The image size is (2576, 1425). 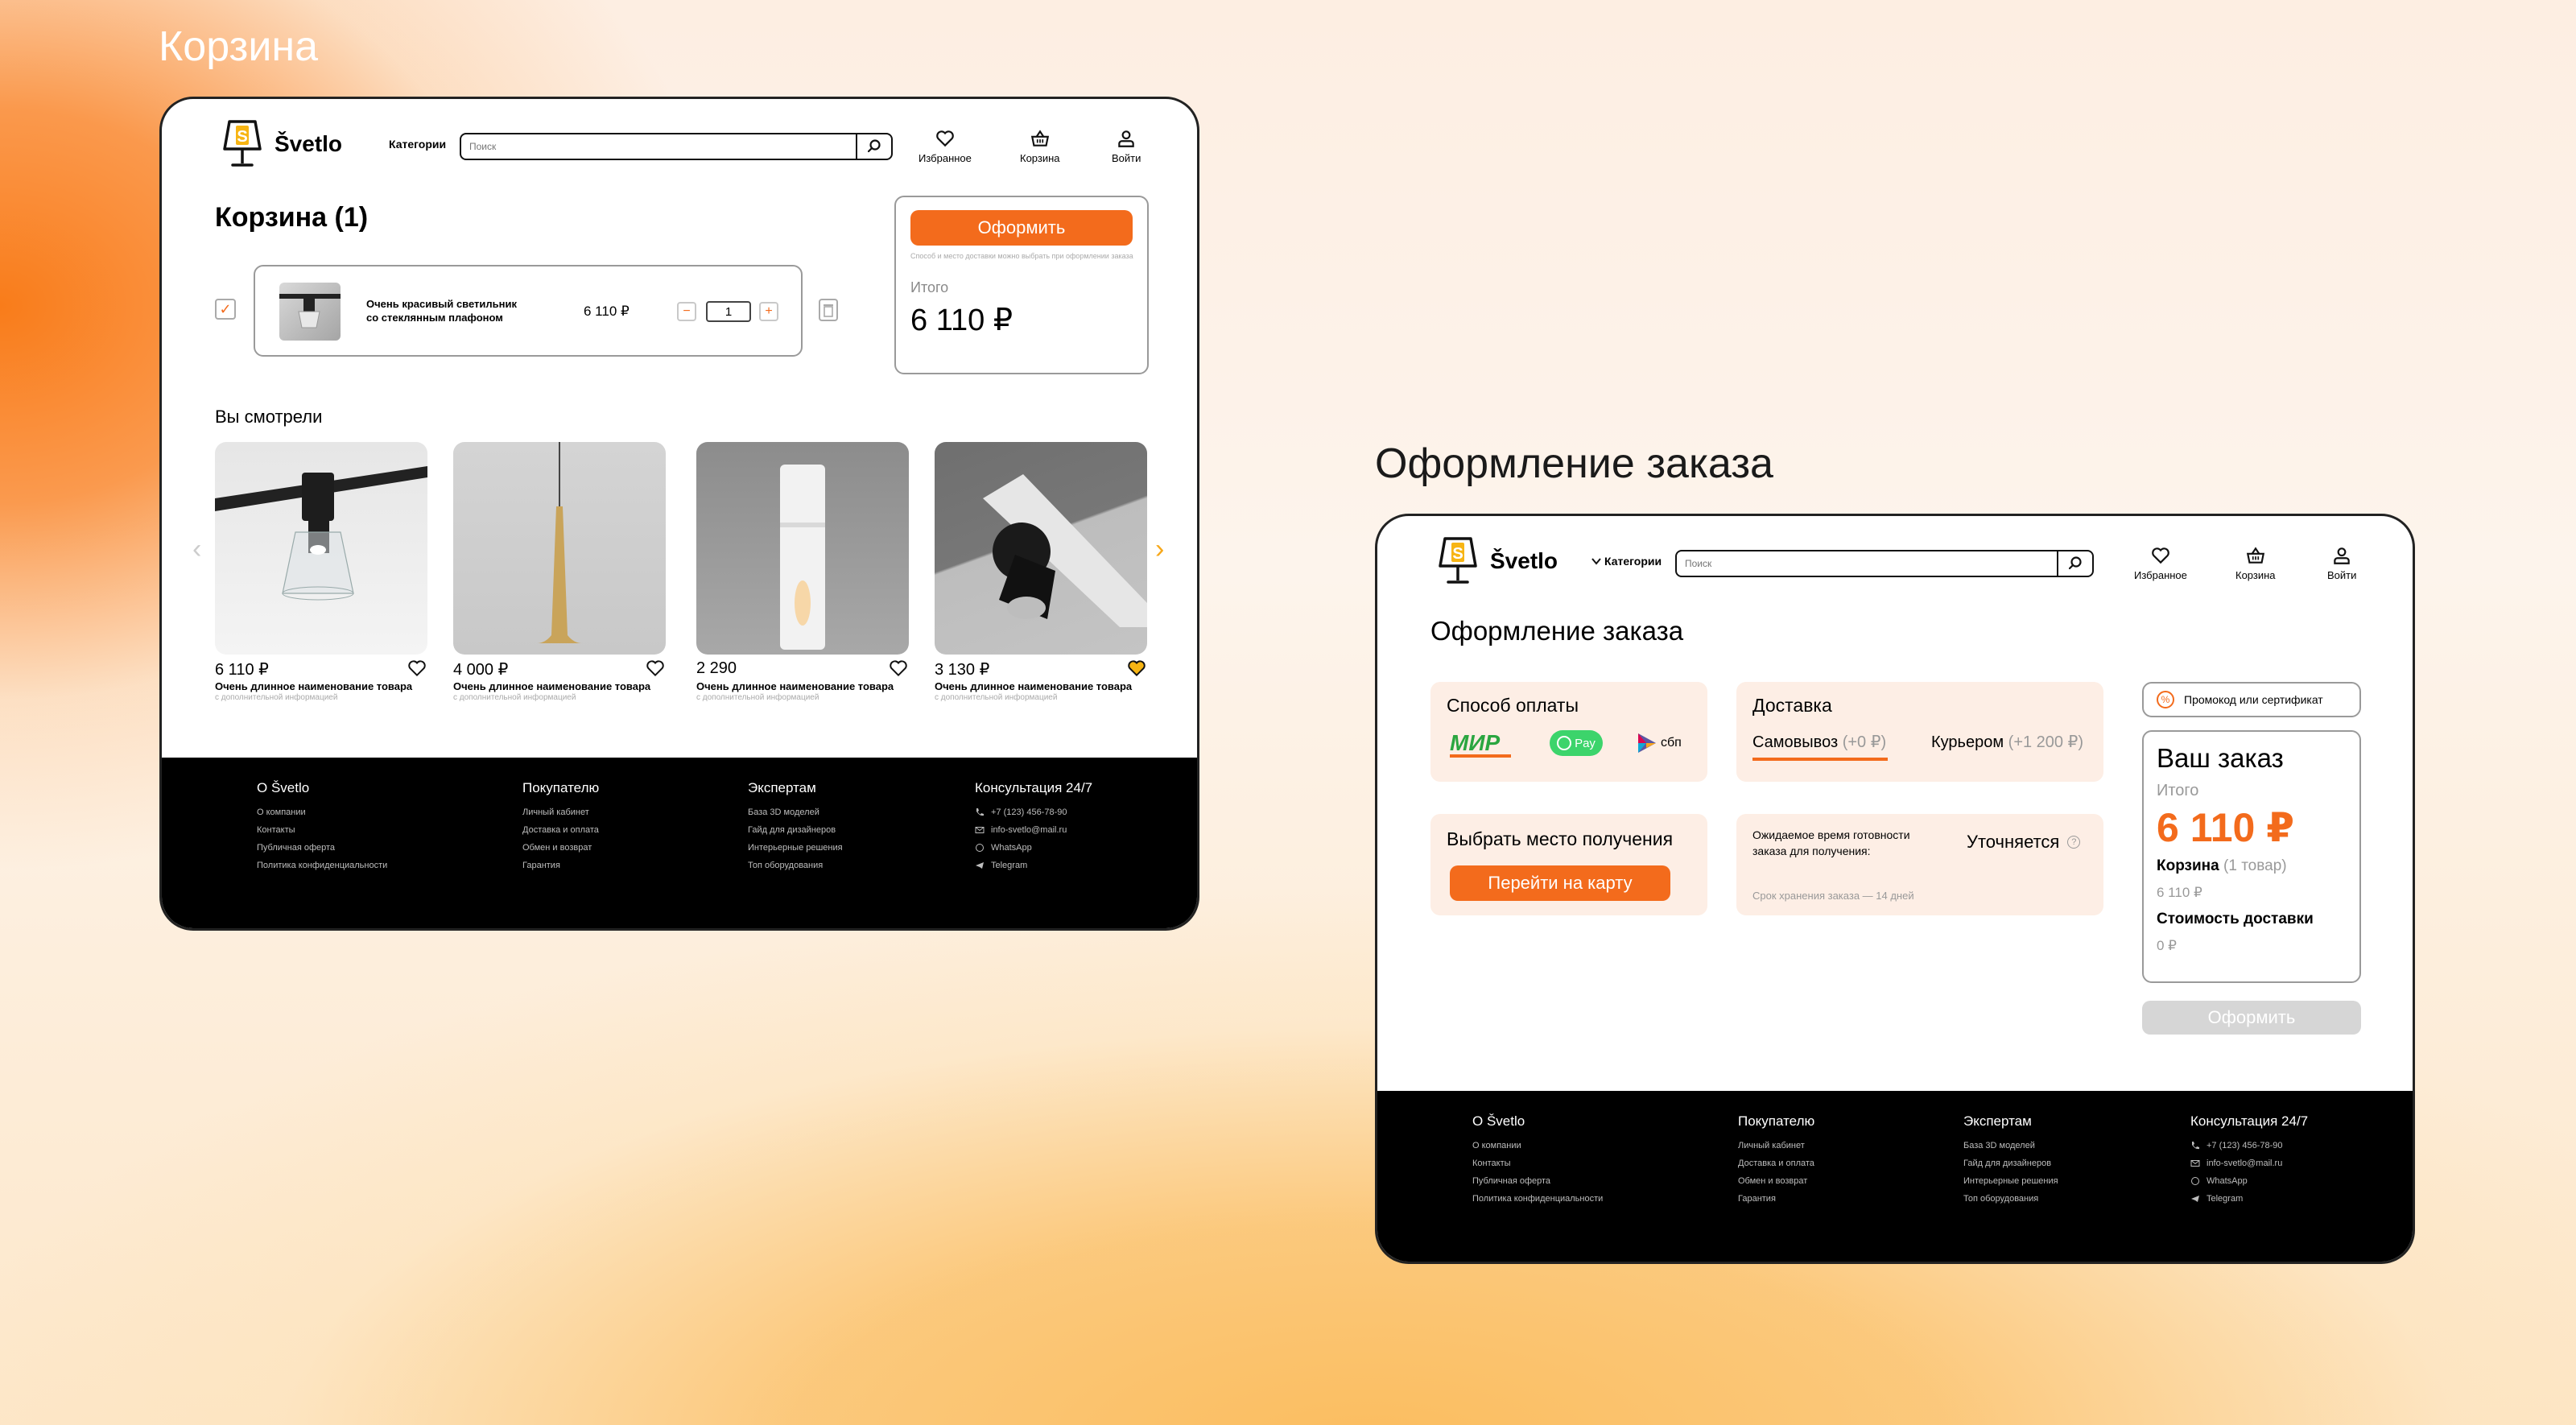 I want to click on footer-col-title: Консультация 24/7, so click(x=1034, y=787).